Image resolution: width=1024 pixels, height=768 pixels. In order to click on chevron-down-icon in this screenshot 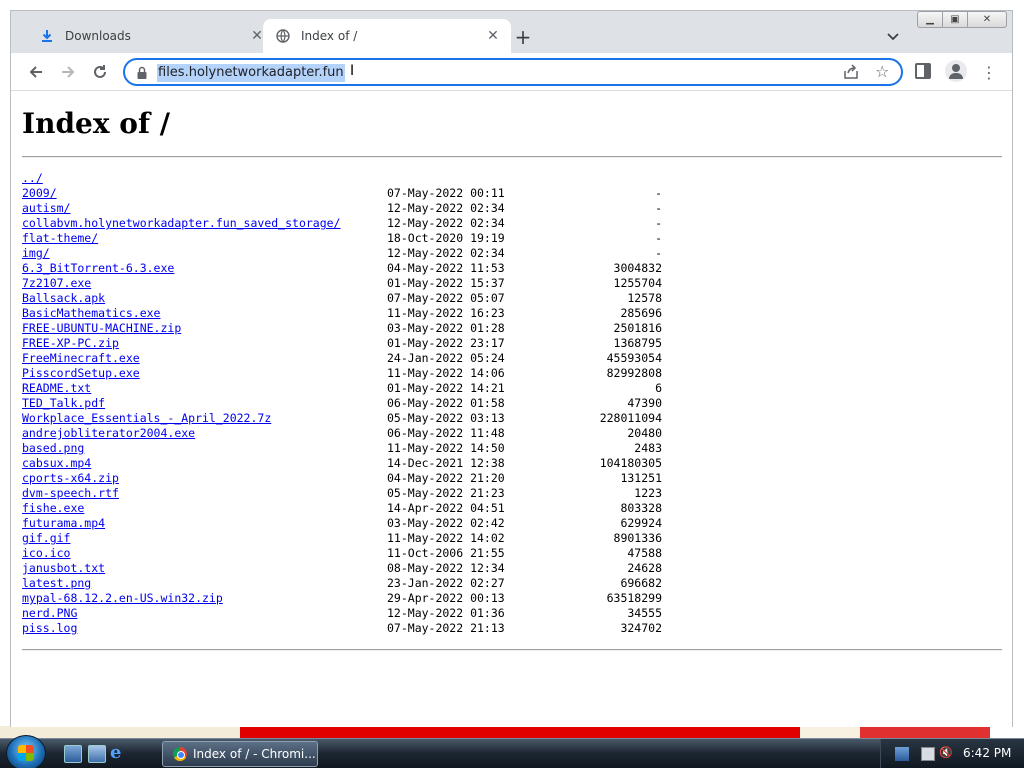, I will do `click(893, 37)`.